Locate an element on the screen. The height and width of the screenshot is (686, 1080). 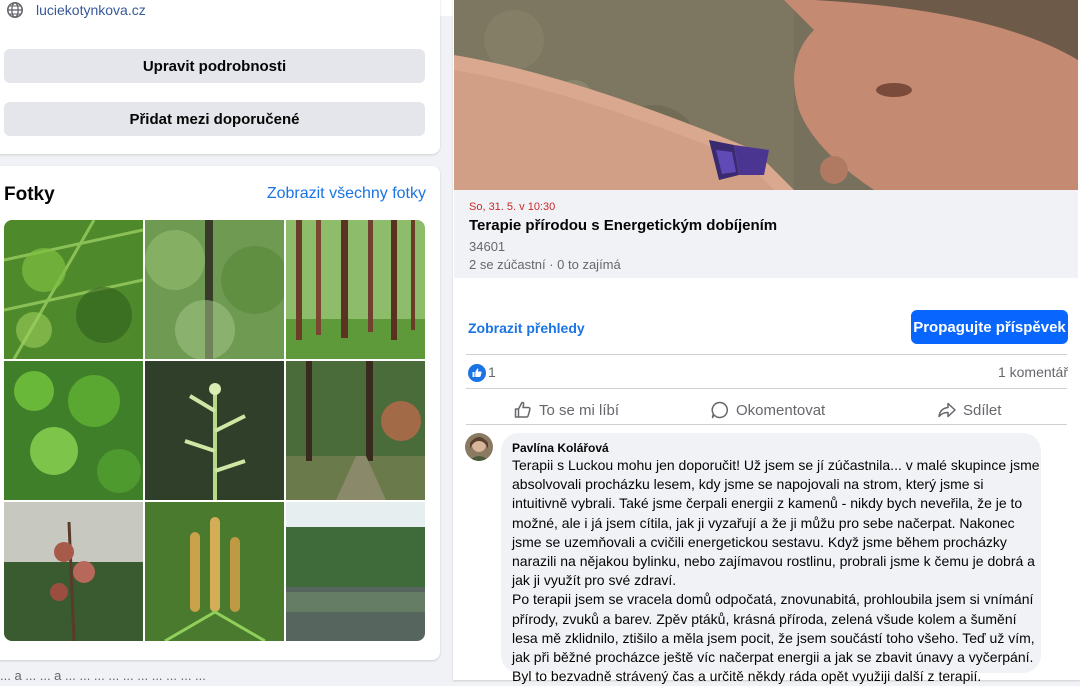
reaction-count: 1 is located at coordinates (492, 372).